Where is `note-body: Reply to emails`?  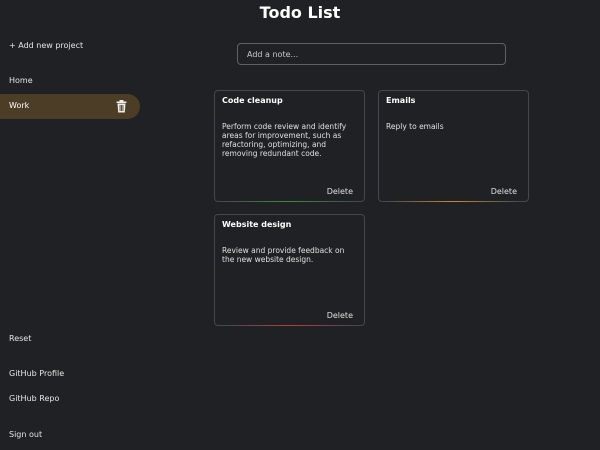 note-body: Reply to emails is located at coordinates (415, 126).